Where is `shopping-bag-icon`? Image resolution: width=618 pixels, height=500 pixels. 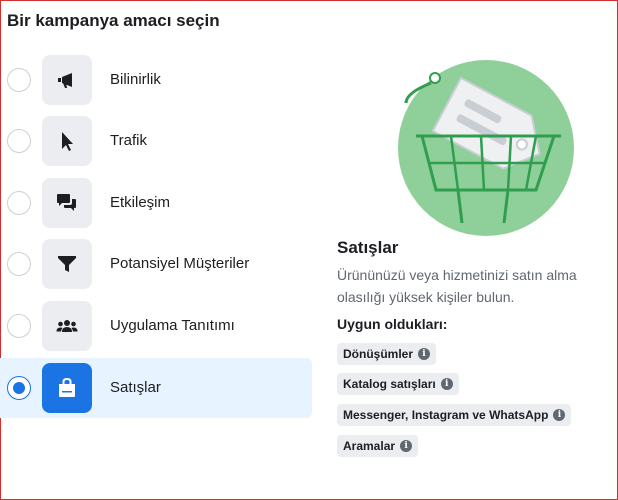
shopping-bag-icon is located at coordinates (67, 387).